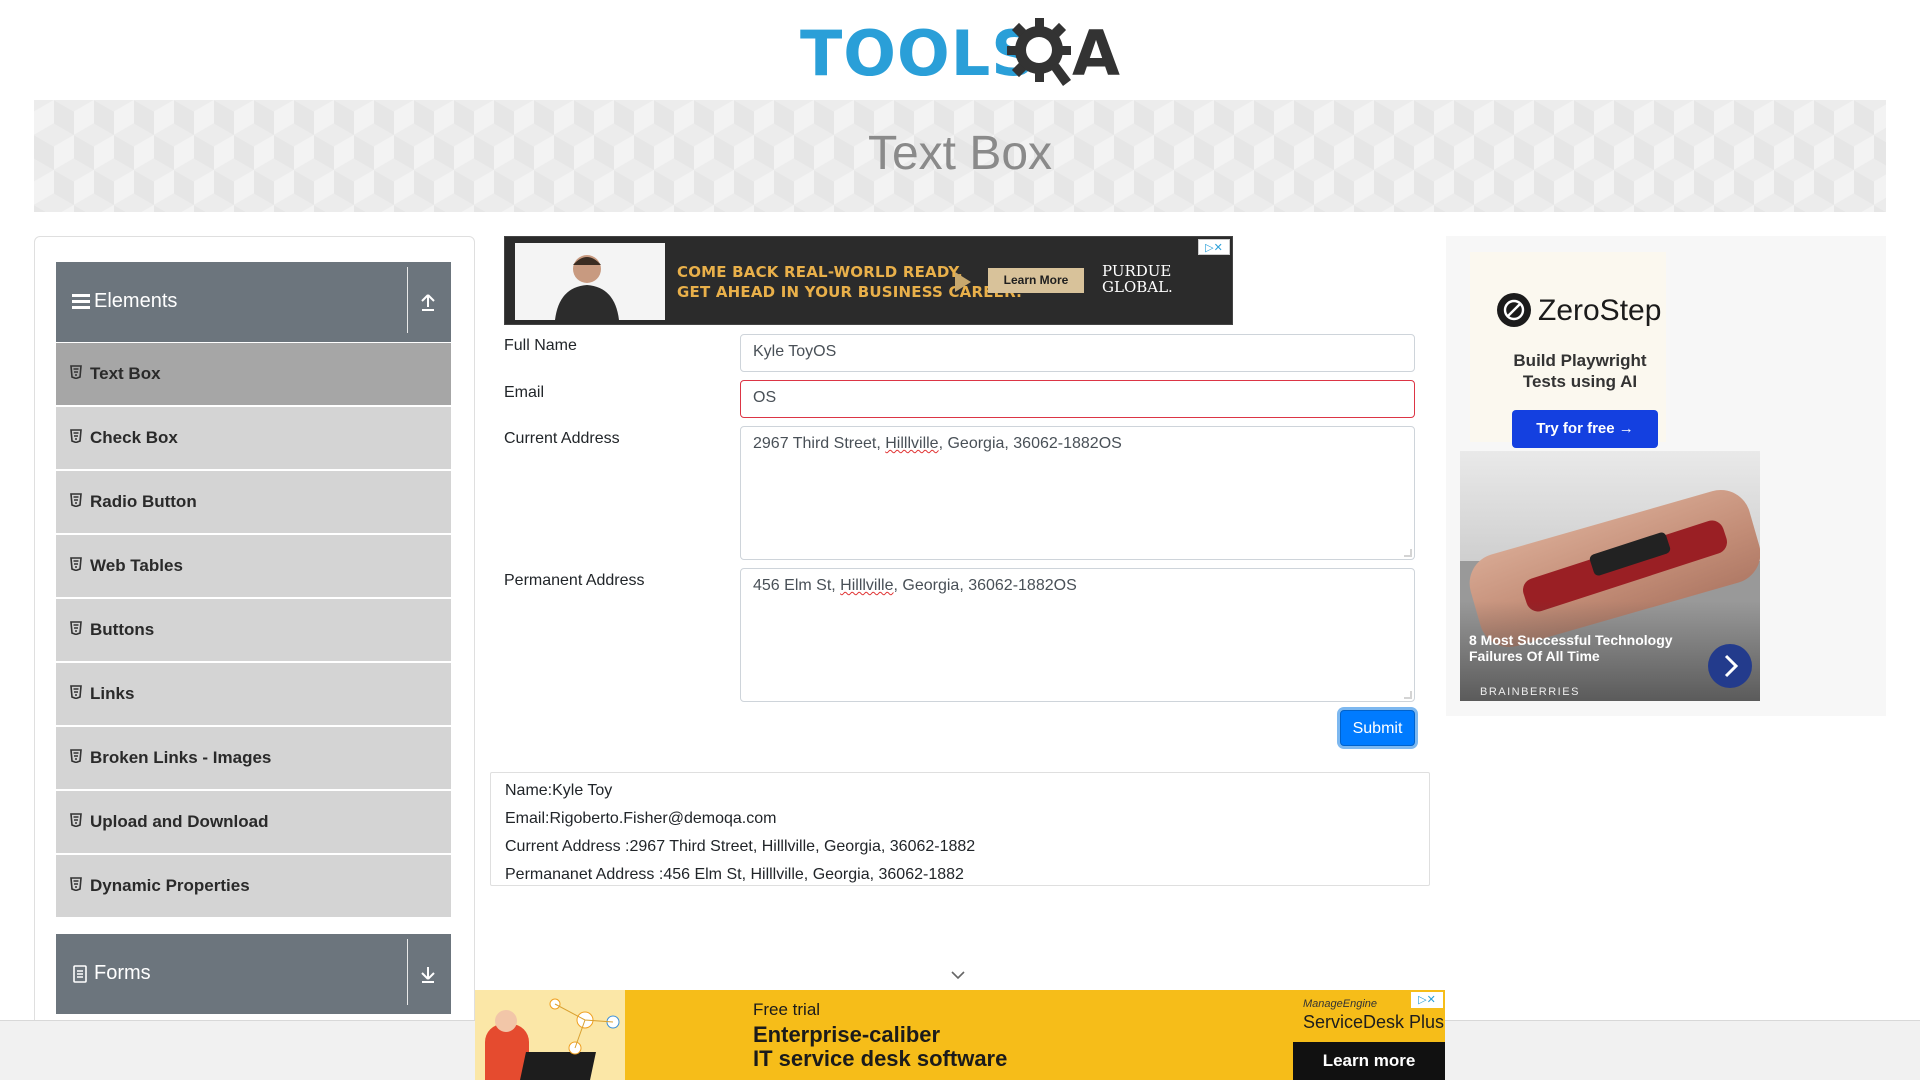  Describe the element at coordinates (1137, 271) in the screenshot. I see `ad-brand-line: PURDUE` at that location.